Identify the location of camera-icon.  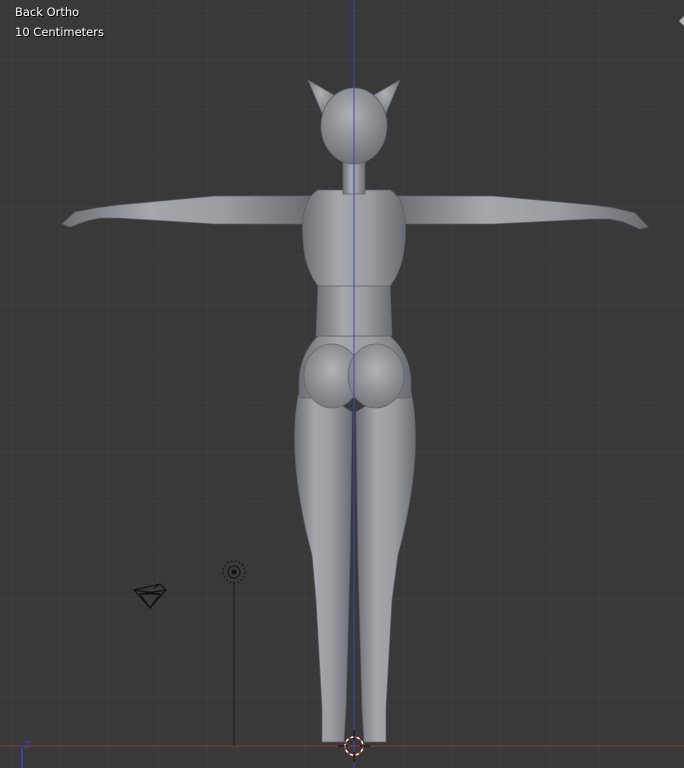
(149, 596).